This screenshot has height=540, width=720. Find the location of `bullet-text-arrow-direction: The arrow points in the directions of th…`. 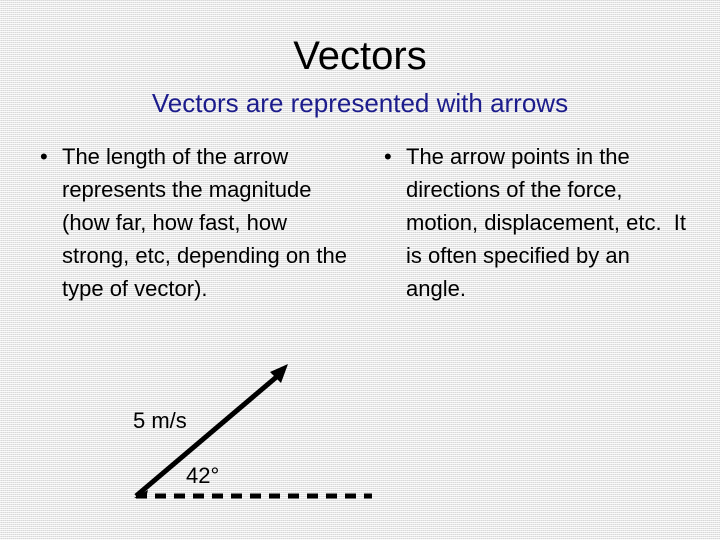

bullet-text-arrow-direction: The arrow points in the directions of th… is located at coordinates (549, 222).